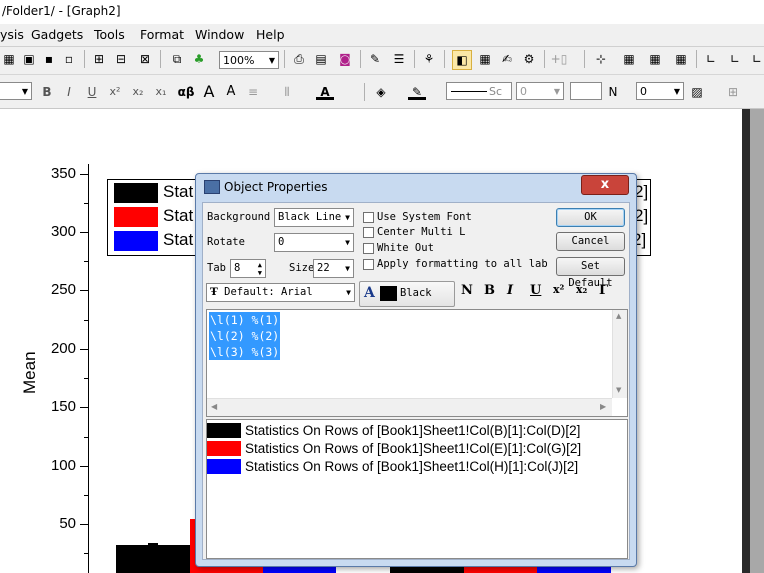 This screenshot has height=573, width=764. What do you see at coordinates (109, 34) in the screenshot?
I see `menu-tools: Tools` at bounding box center [109, 34].